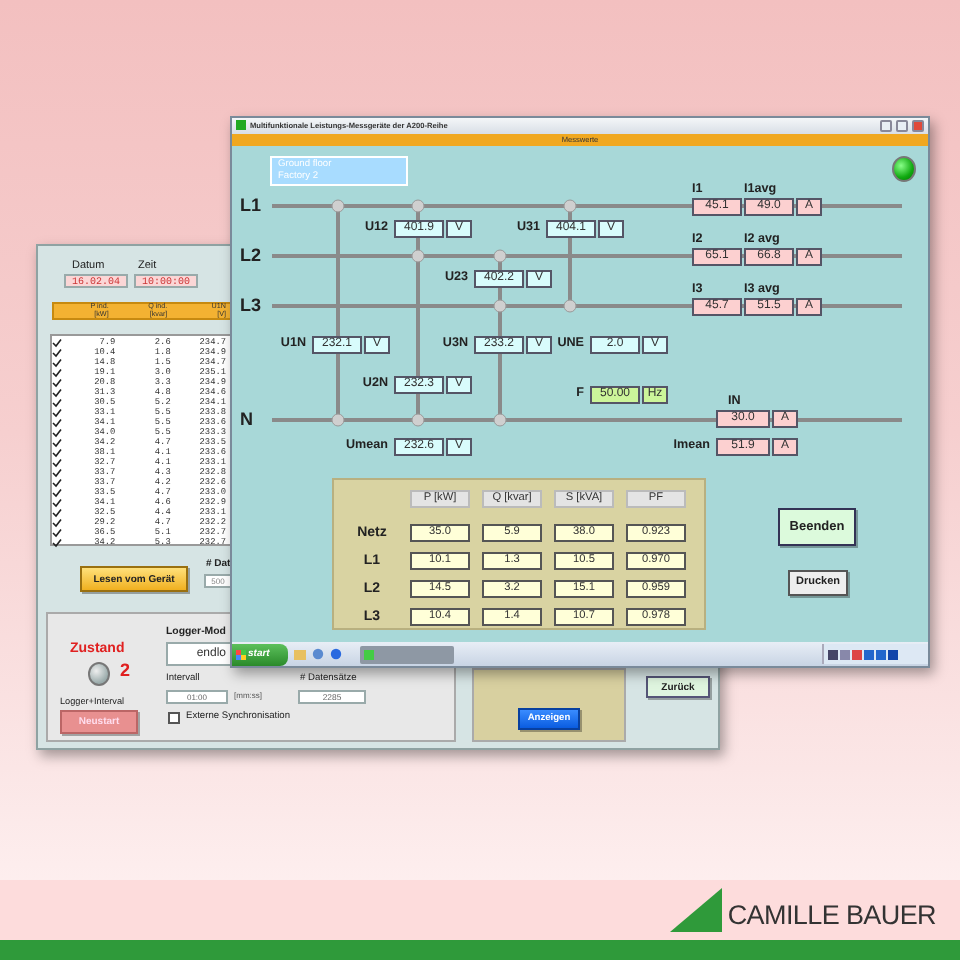  What do you see at coordinates (886, 125) in the screenshot?
I see `minimize-button` at bounding box center [886, 125].